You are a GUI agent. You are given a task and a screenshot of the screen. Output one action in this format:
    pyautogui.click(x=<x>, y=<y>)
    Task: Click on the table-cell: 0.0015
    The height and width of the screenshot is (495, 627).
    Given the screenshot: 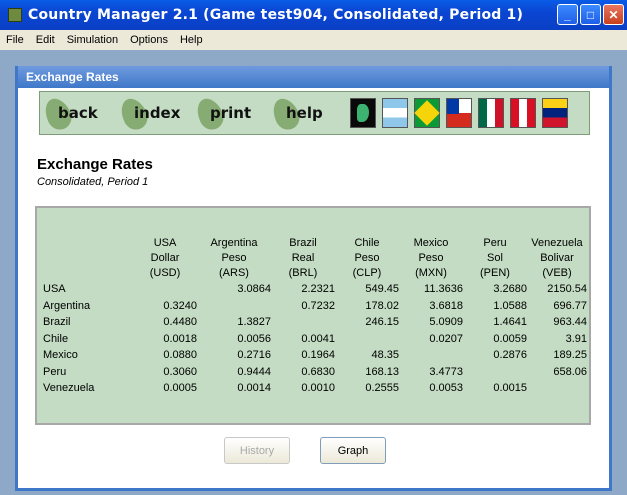 What is the action you would take?
    pyautogui.click(x=510, y=388)
    